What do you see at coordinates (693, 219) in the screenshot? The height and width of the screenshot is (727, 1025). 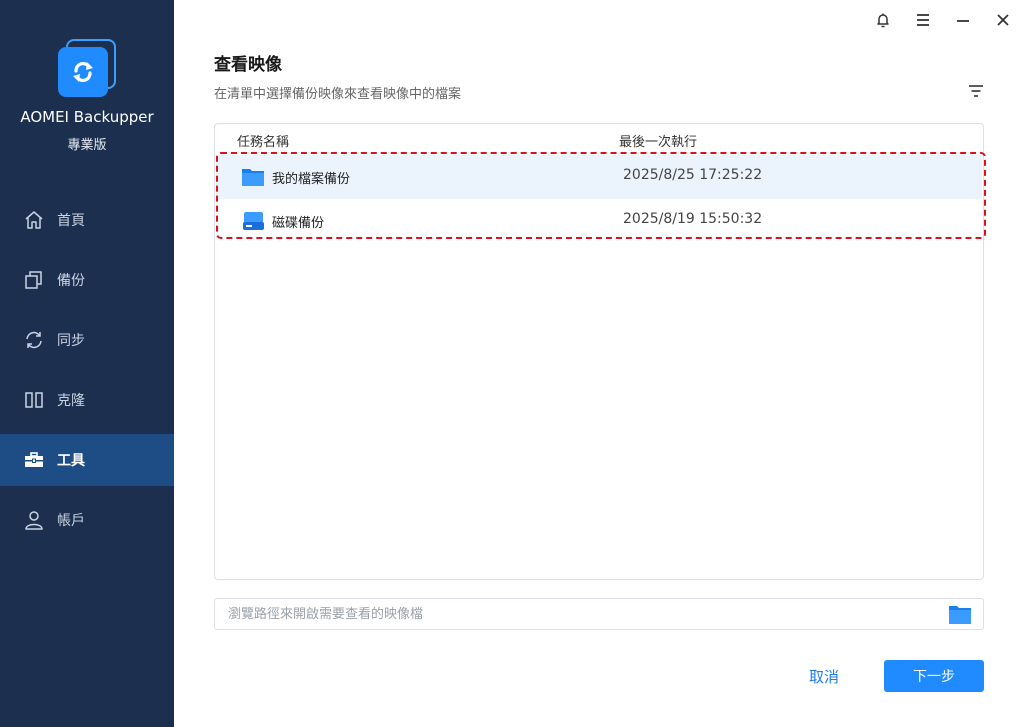 I see `last-run-time: 2025/8/19 15:50:32` at bounding box center [693, 219].